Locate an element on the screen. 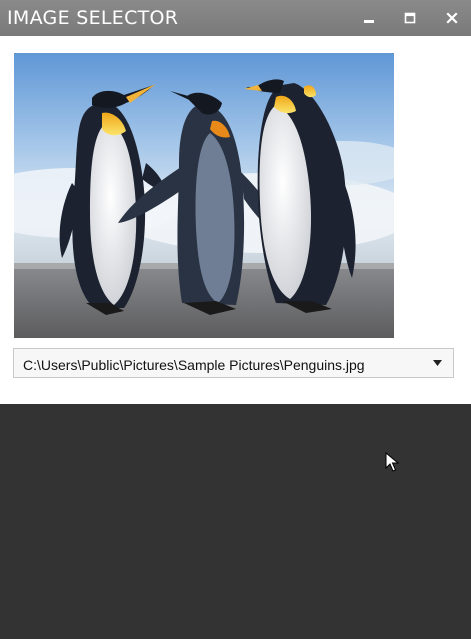 This screenshot has height=639, width=471. close-button is located at coordinates (452, 18).